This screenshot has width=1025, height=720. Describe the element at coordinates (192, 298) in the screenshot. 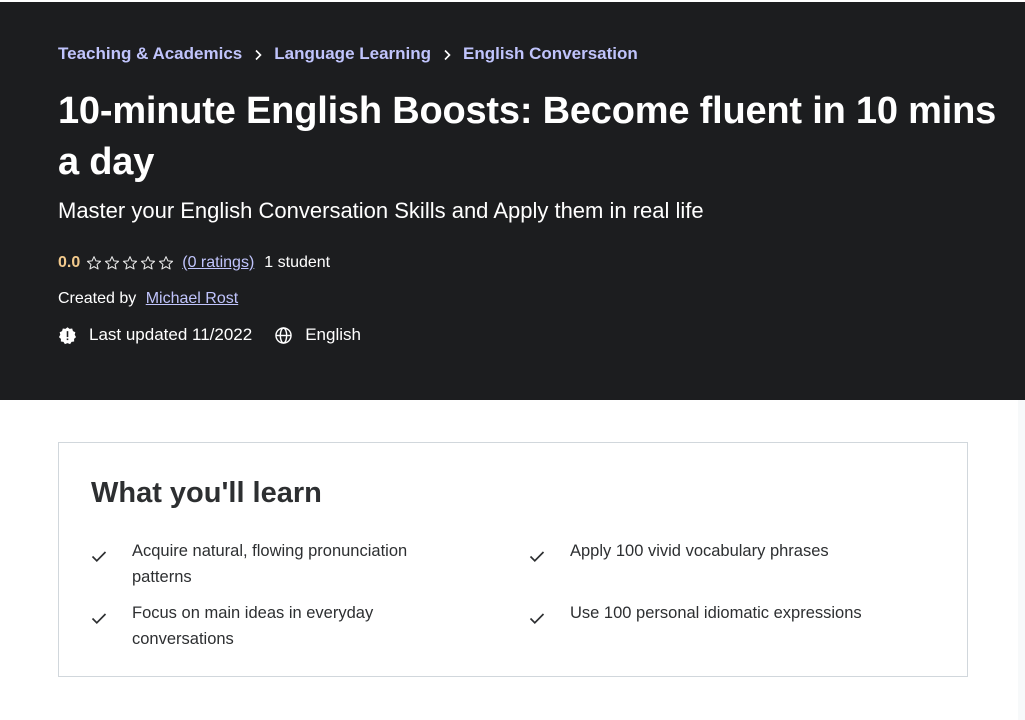

I see `instructor-link: Michael Rost` at that location.